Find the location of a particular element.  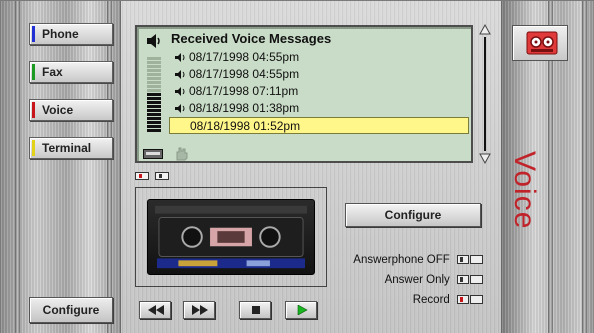

nav-terminal-label: Terminal is located at coordinates (67, 148).